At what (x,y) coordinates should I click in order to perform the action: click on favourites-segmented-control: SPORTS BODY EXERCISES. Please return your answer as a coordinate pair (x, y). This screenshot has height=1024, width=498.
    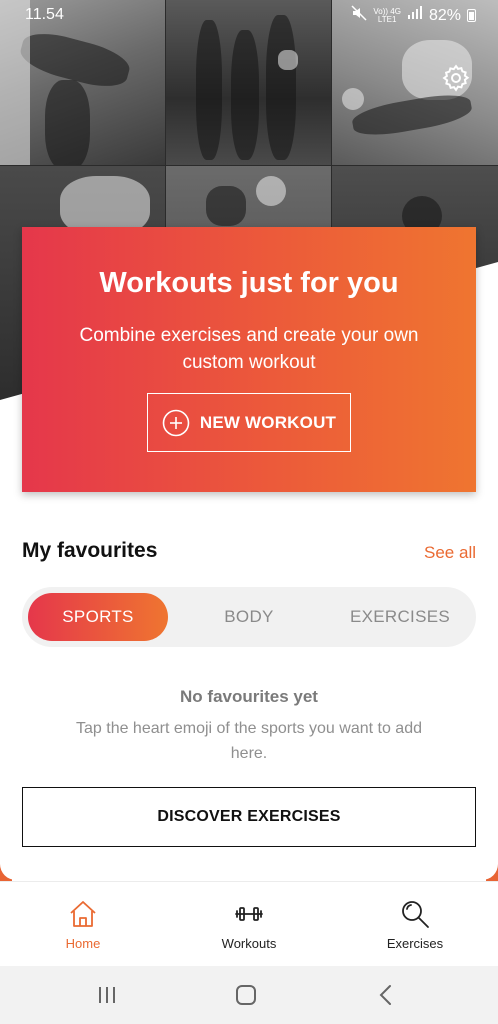
    Looking at the image, I should click on (249, 617).